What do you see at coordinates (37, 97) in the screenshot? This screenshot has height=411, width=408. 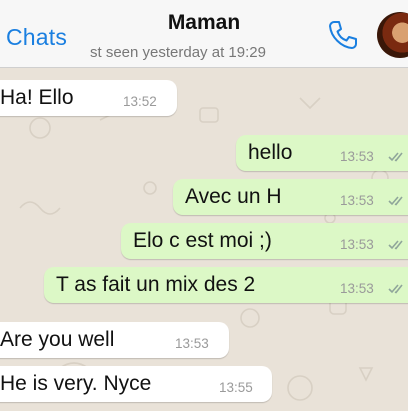 I see `message-text: Ha! Ello` at bounding box center [37, 97].